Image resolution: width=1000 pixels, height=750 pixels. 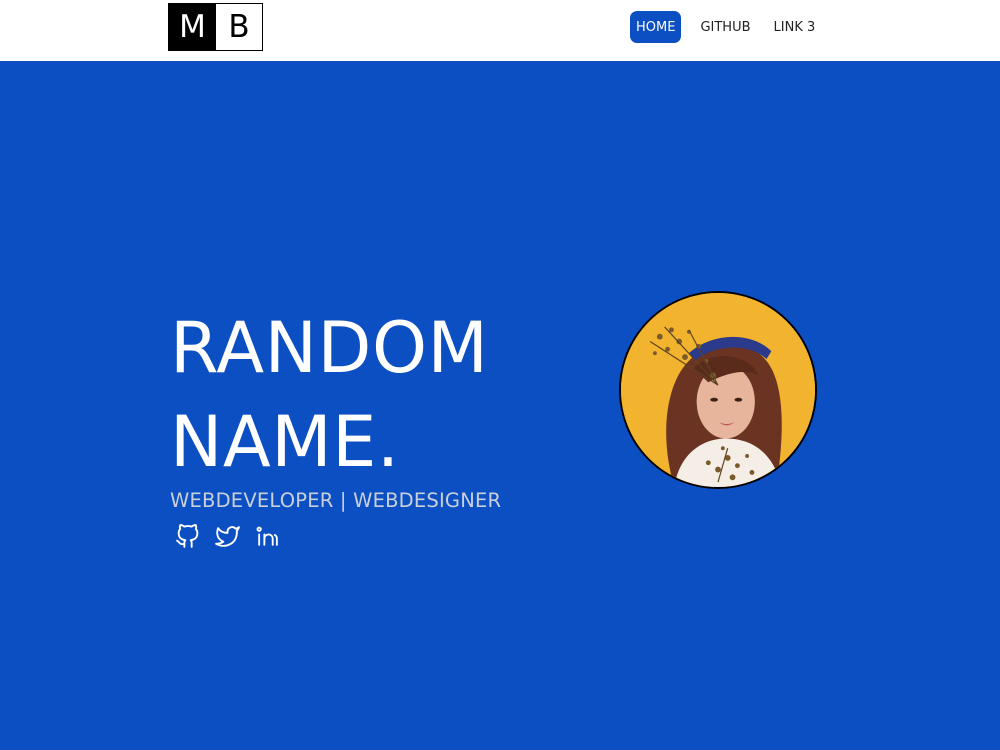 I want to click on github-link, so click(x=187, y=536).